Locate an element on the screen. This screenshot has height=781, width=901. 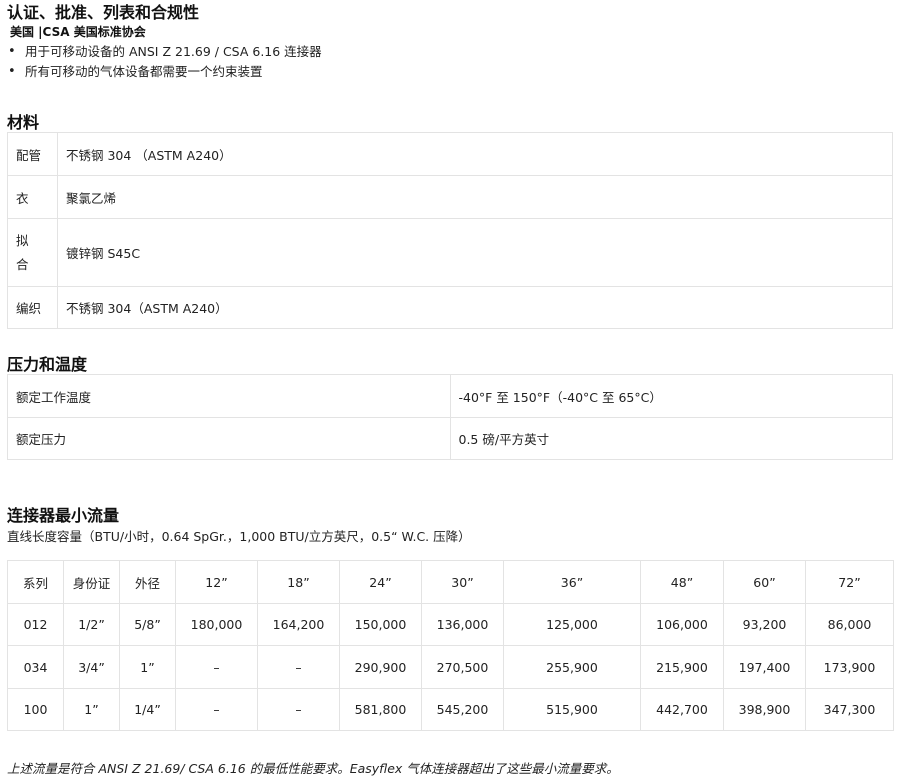
table-cell: 197,400 is located at coordinates (764, 667).